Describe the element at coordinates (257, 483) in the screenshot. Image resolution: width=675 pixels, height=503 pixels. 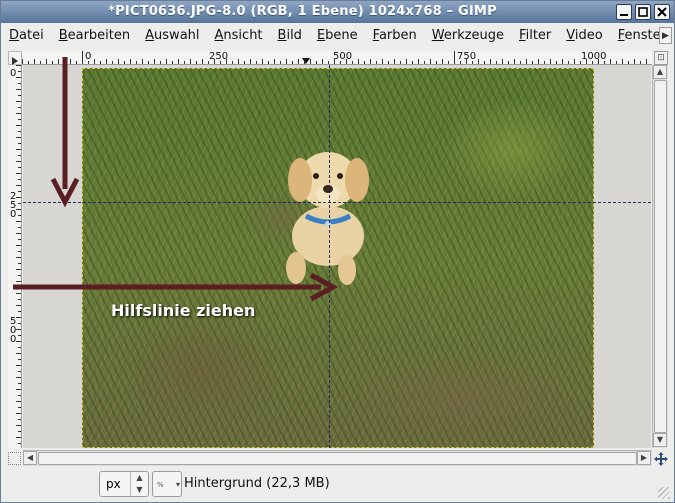
I see `layer-info: Hintergrund (22,3 MB)` at that location.